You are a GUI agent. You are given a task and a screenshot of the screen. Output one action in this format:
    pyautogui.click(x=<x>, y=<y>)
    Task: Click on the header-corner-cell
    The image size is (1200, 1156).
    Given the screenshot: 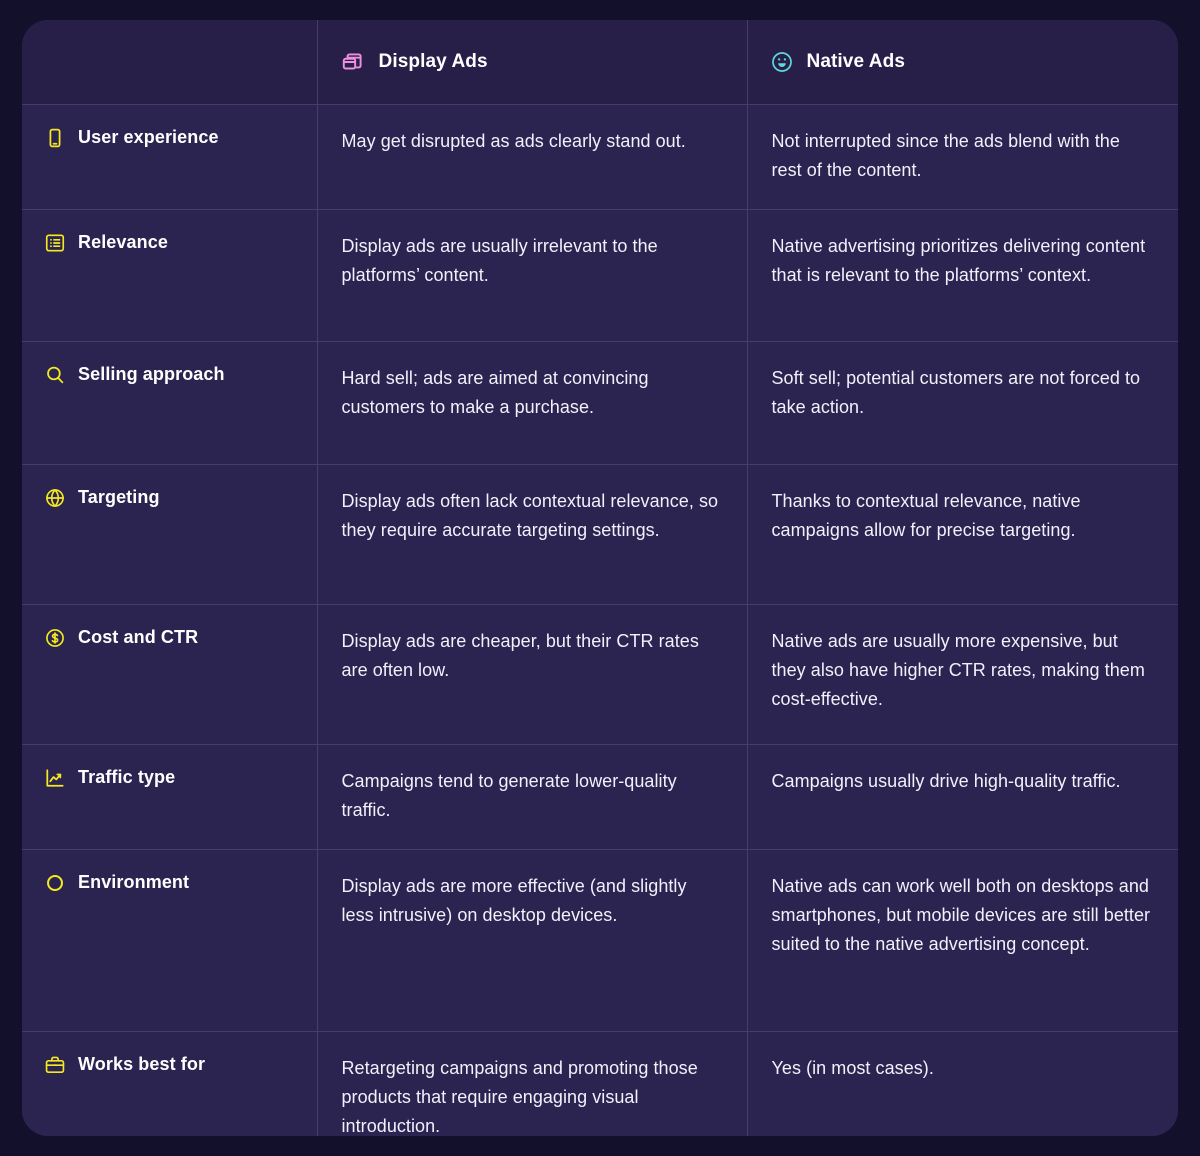 What is the action you would take?
    pyautogui.click(x=170, y=62)
    